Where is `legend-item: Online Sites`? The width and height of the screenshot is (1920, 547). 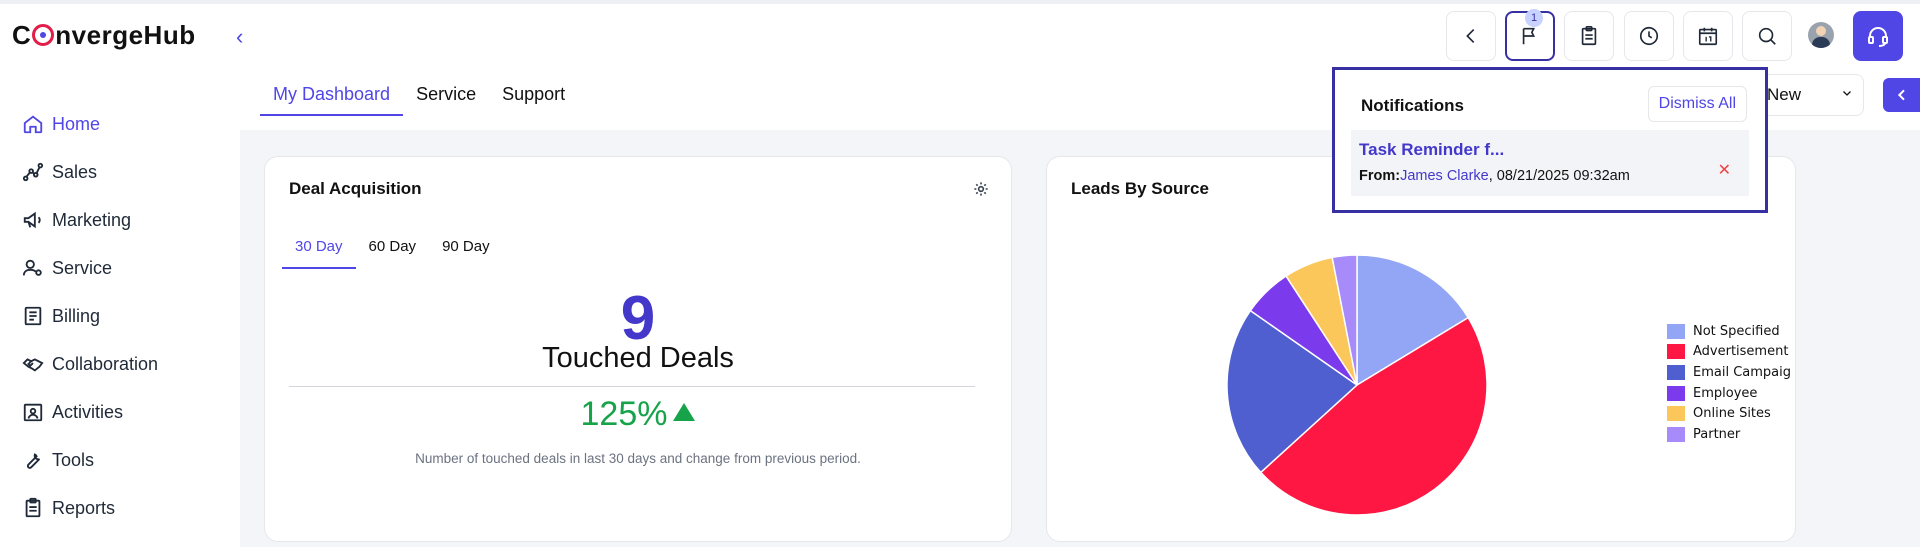 legend-item: Online Sites is located at coordinates (1729, 413).